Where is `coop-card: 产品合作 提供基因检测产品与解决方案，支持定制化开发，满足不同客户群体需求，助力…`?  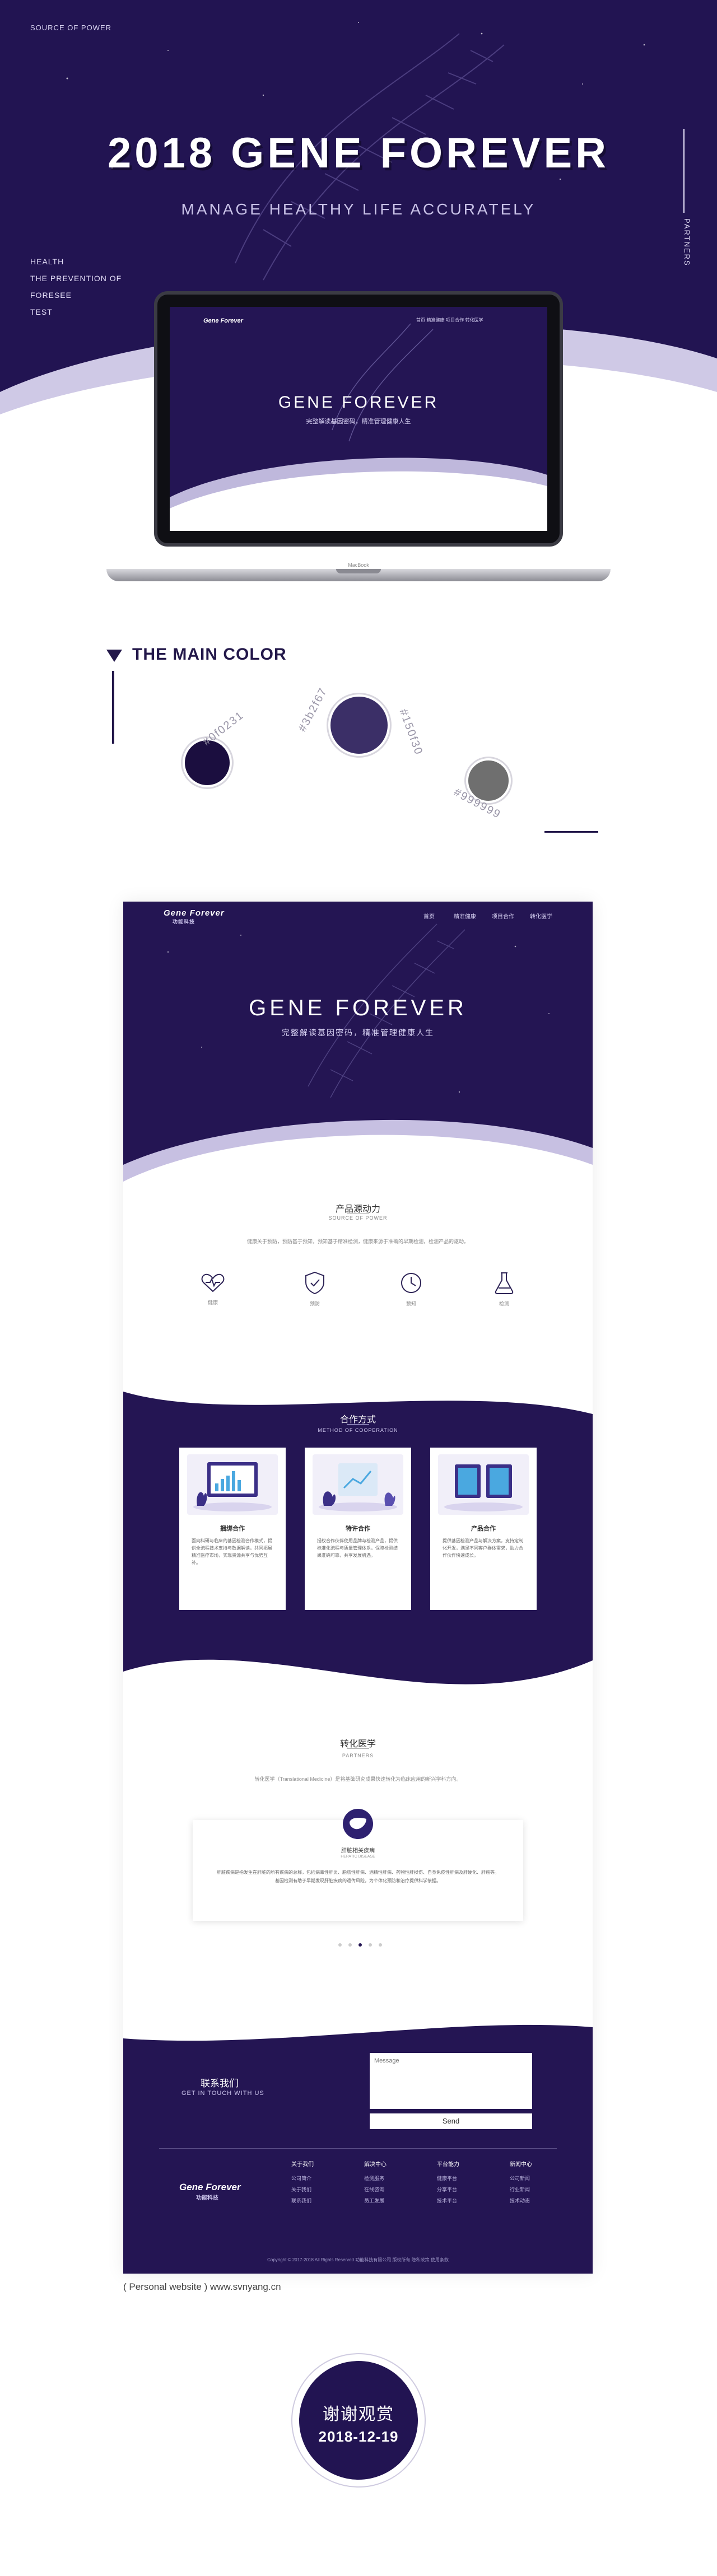
coop-card: 产品合作 提供基因检测产品与解决方案，支持定制化开发，满足不同客户群体需求，助力… is located at coordinates (483, 1529).